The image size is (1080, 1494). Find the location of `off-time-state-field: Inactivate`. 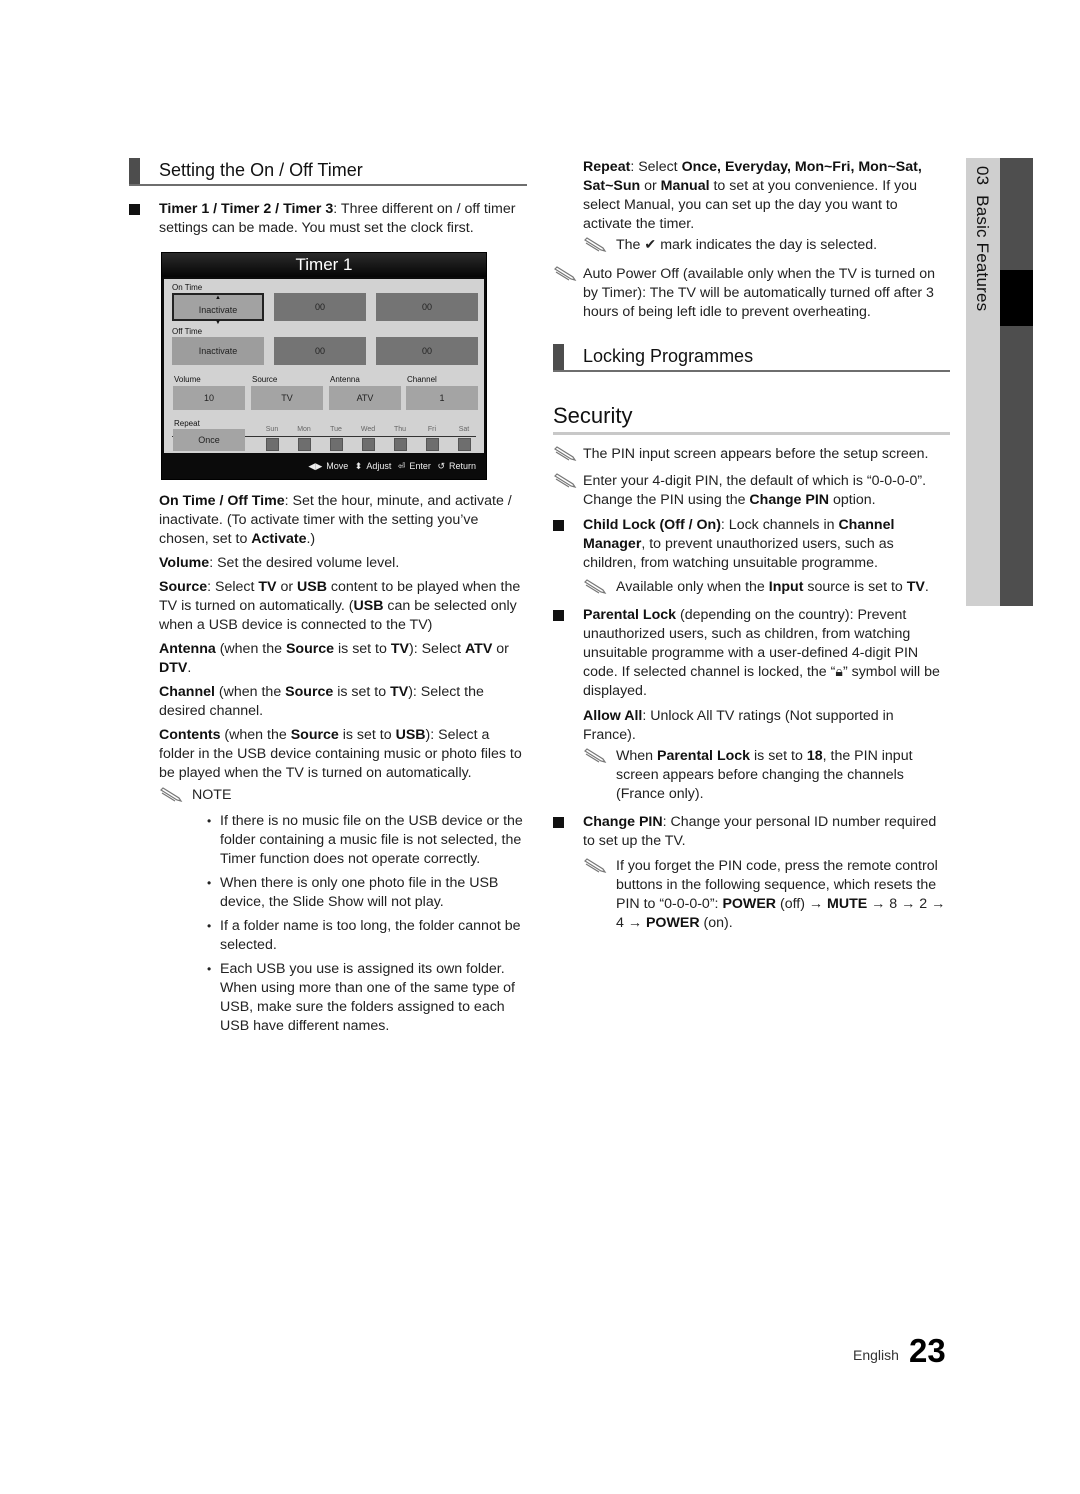

off-time-state-field: Inactivate is located at coordinates (218, 351).